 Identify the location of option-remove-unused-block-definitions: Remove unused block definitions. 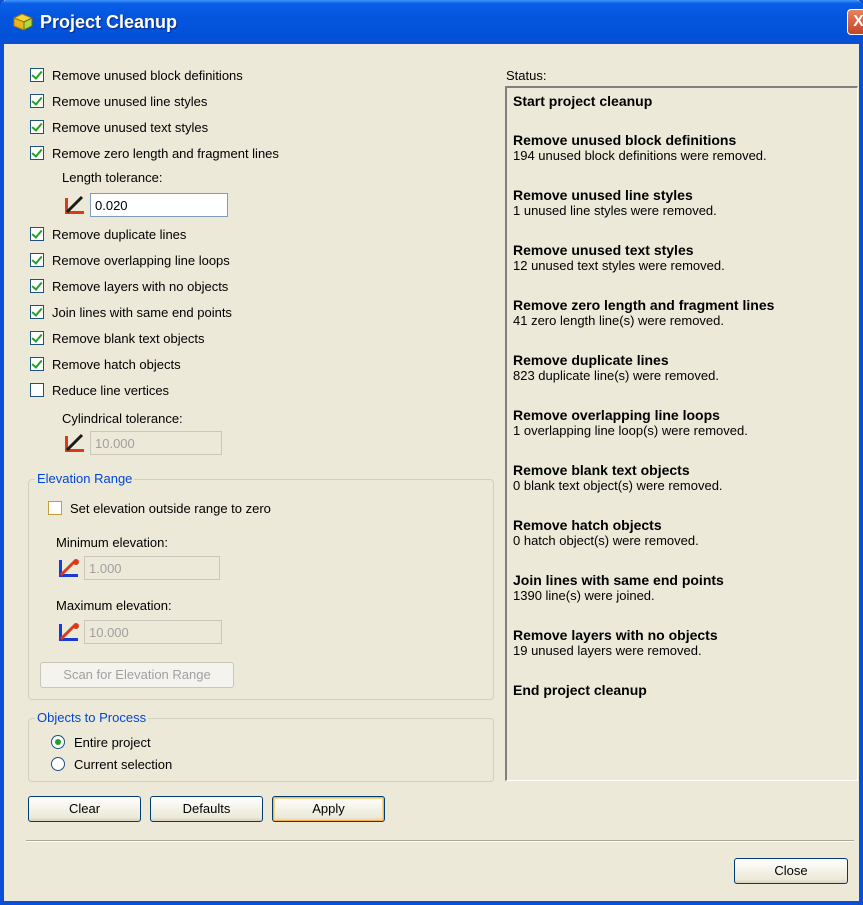
(136, 75).